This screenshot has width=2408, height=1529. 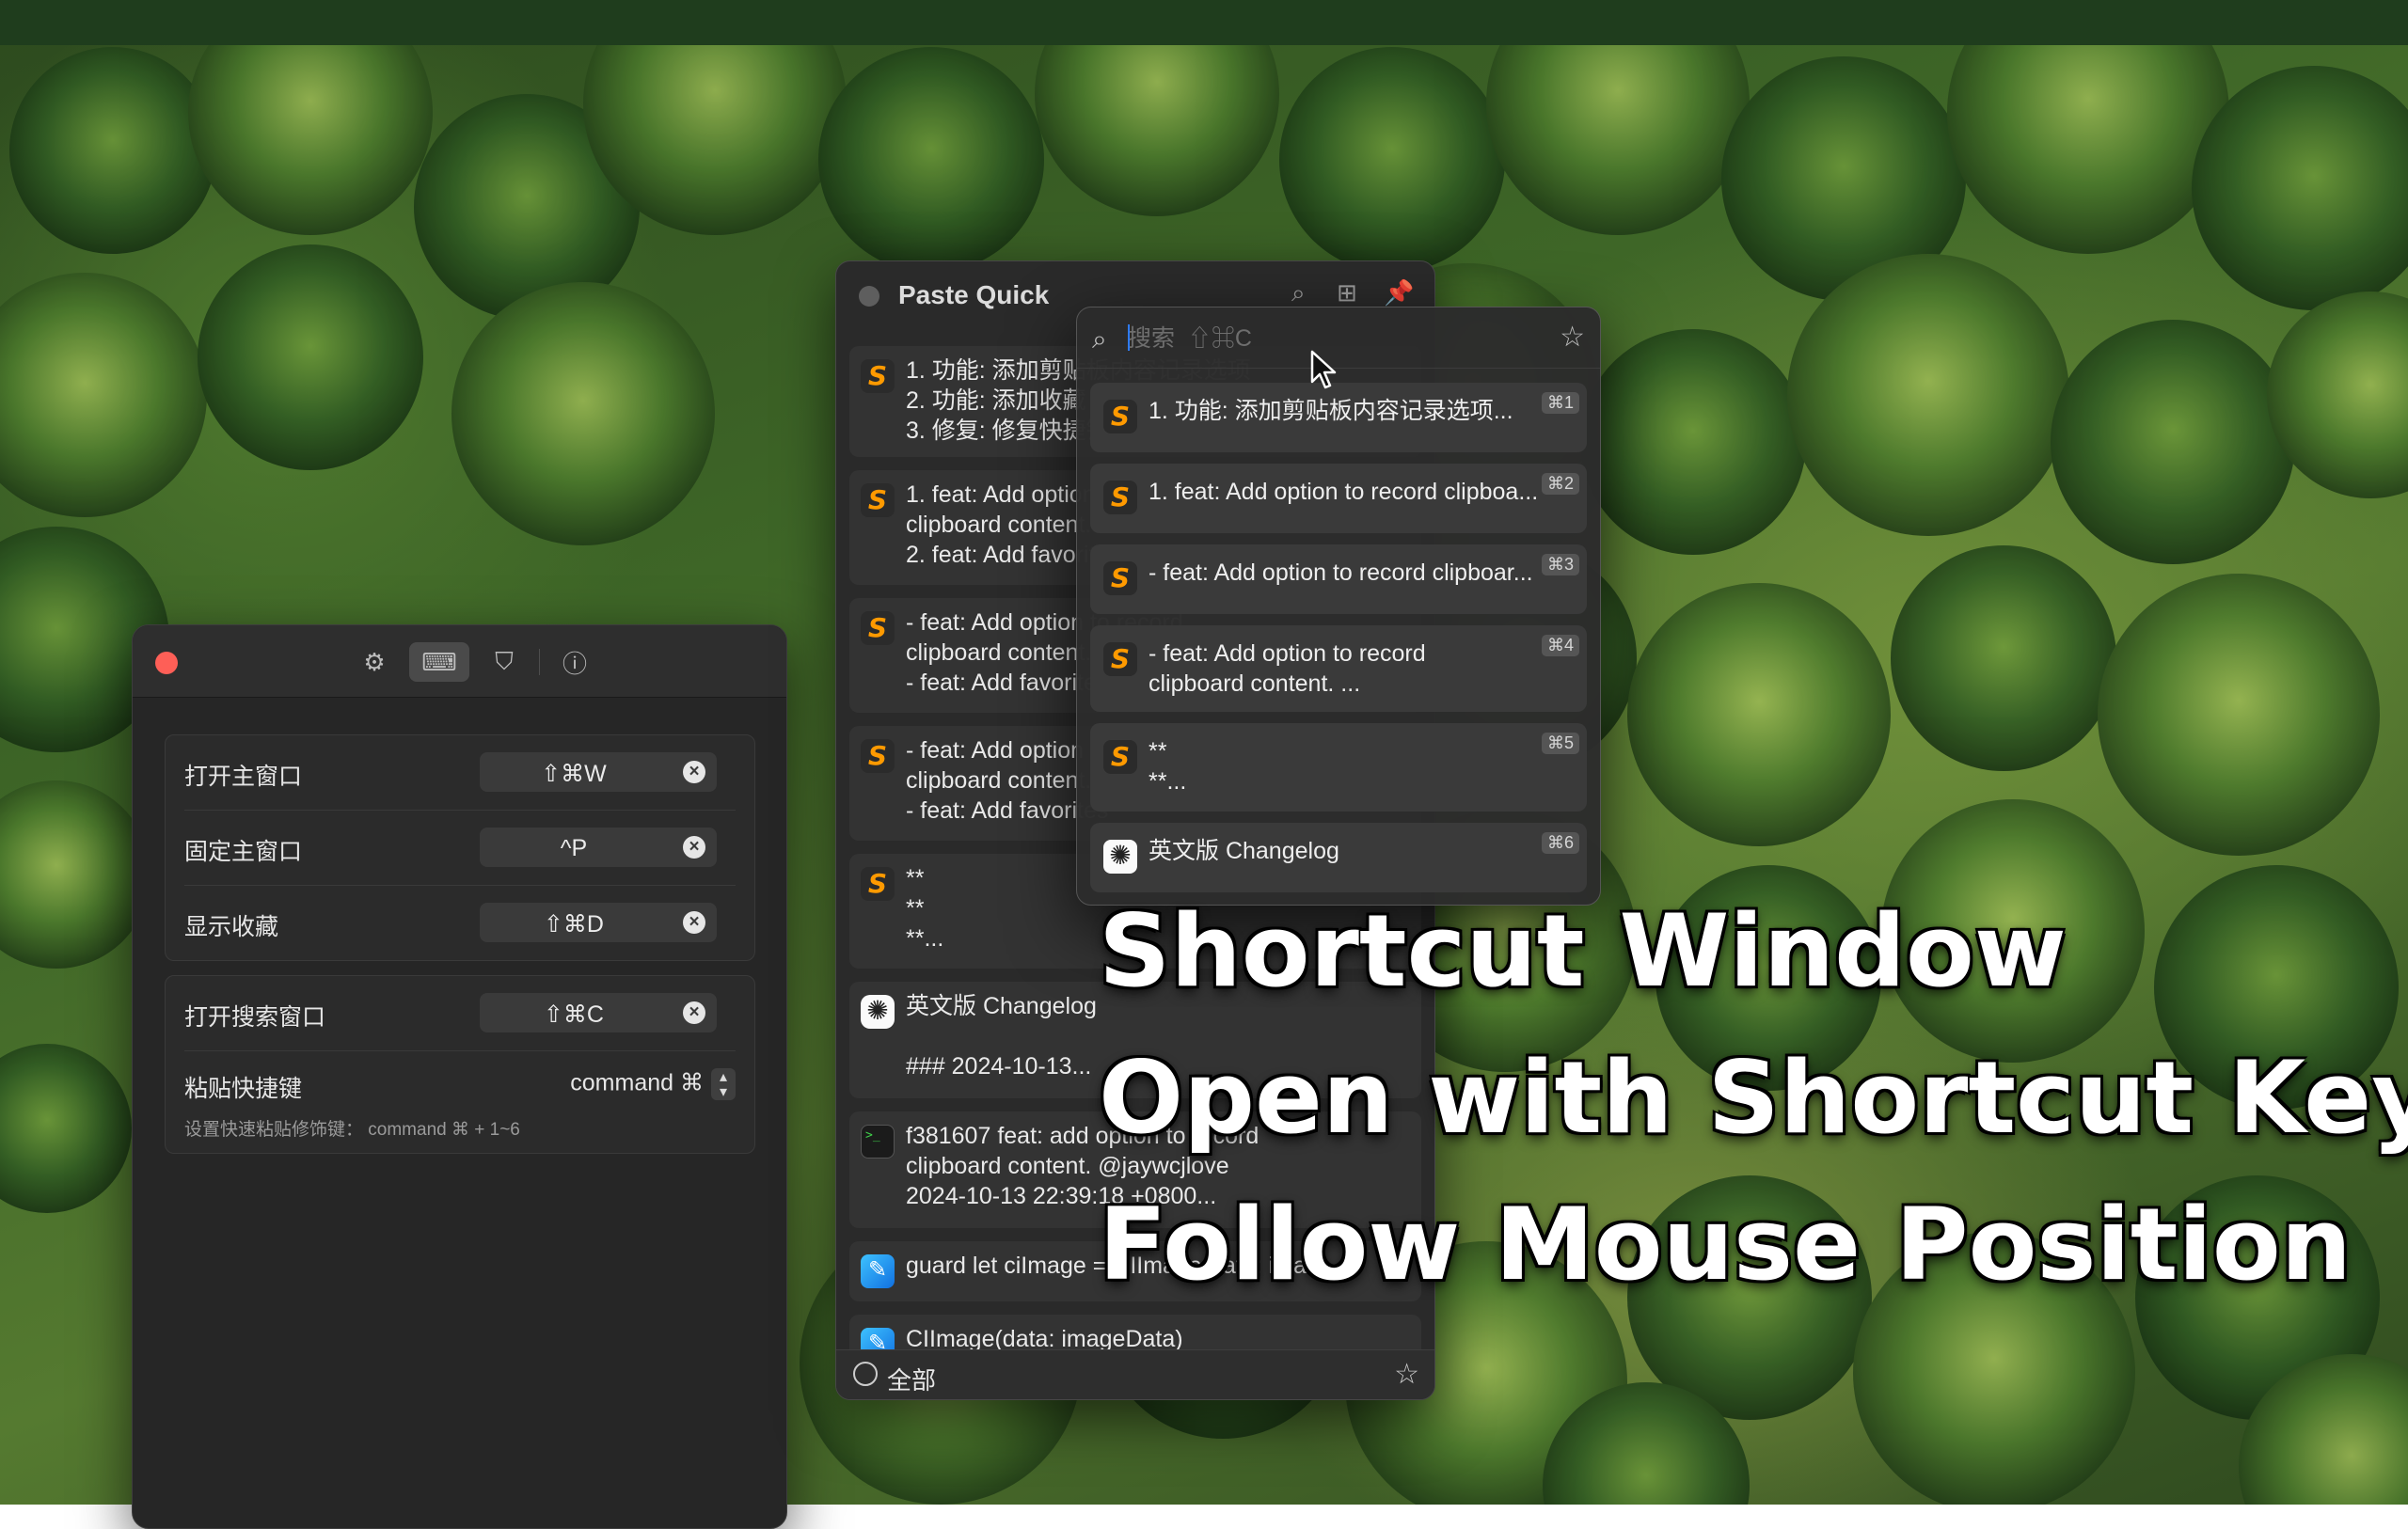 I want to click on list-item: 英文版 Changelog ⌘6, so click(x=1338, y=857).